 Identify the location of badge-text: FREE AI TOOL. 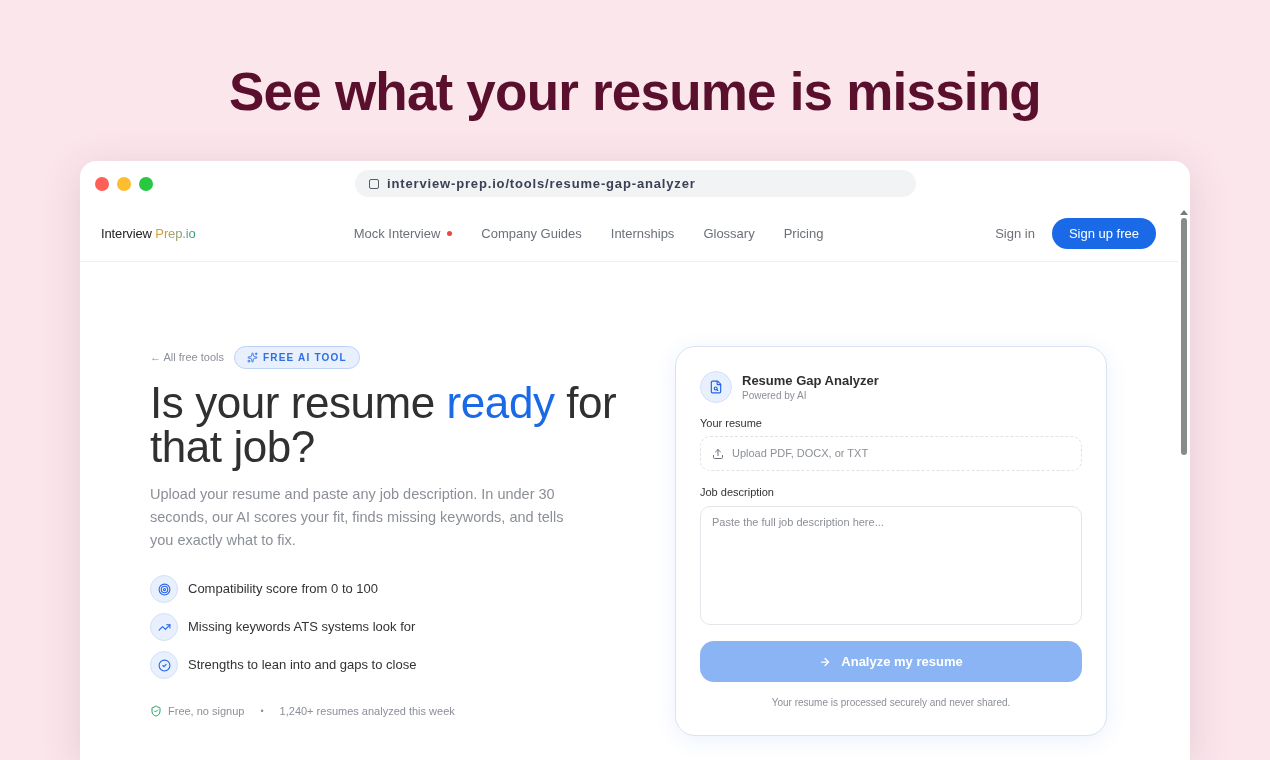
(305, 358).